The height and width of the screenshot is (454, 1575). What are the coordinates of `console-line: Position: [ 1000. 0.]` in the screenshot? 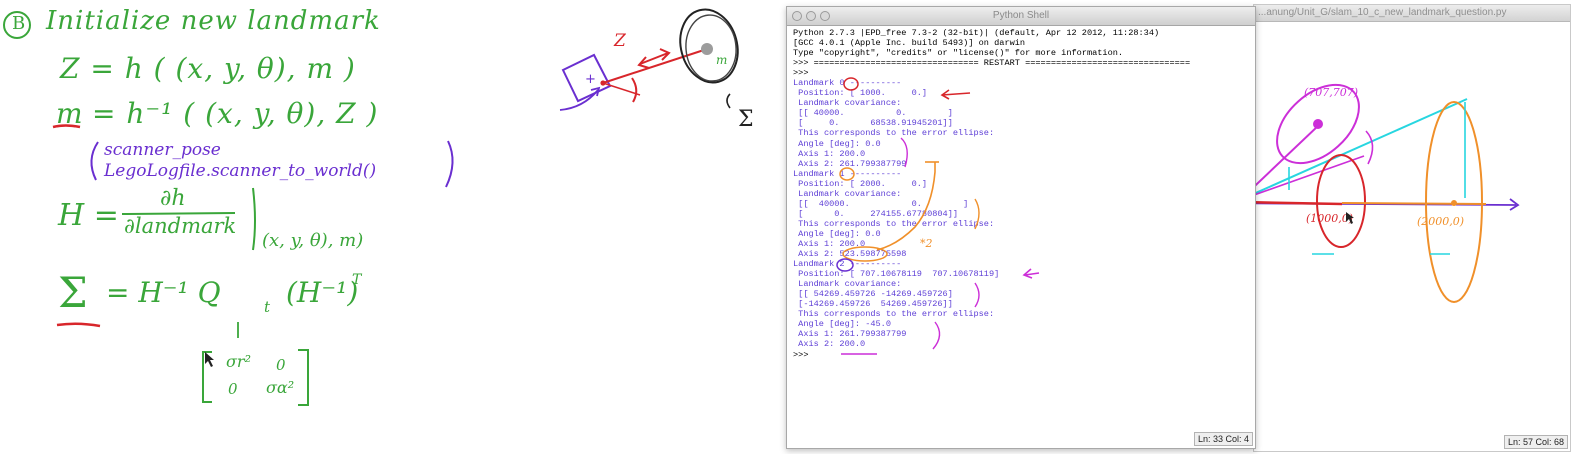 It's located at (860, 93).